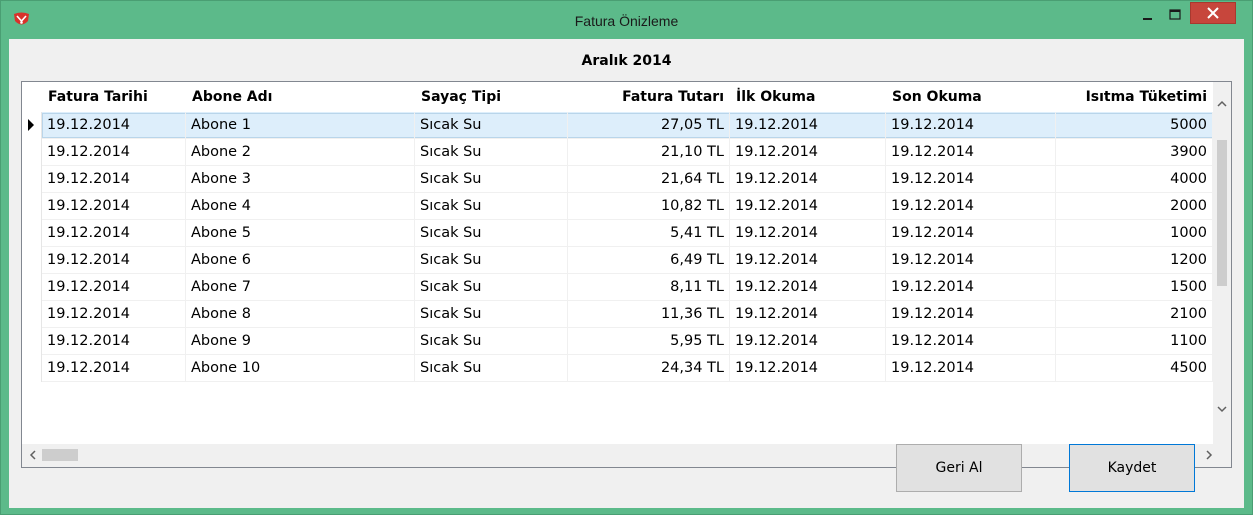 The height and width of the screenshot is (515, 1253). I want to click on cell-isitma-tuketimi: 5000, so click(1134, 125).